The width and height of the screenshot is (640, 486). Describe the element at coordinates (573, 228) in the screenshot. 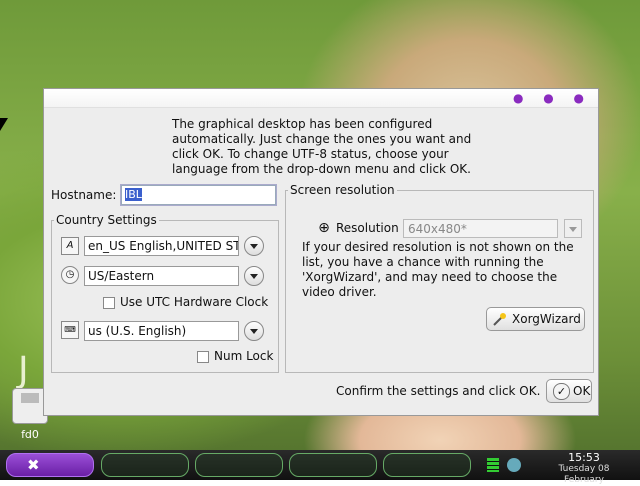

I see `resolution-dropdown-button` at that location.